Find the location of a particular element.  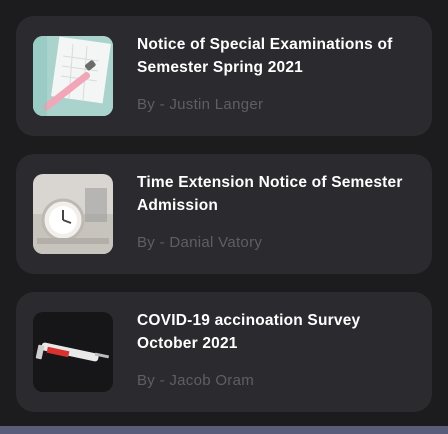

calendar-pen-icon is located at coordinates (73, 76).